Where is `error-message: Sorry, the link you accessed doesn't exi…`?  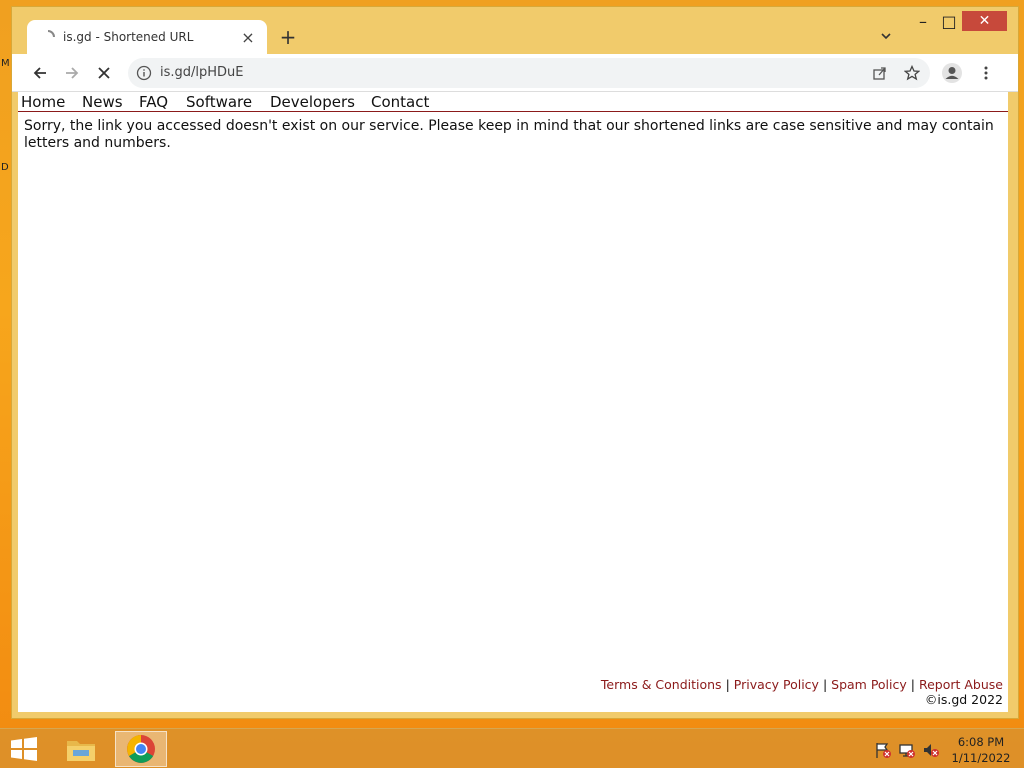
error-message: Sorry, the link you accessed doesn't exi… is located at coordinates (509, 134).